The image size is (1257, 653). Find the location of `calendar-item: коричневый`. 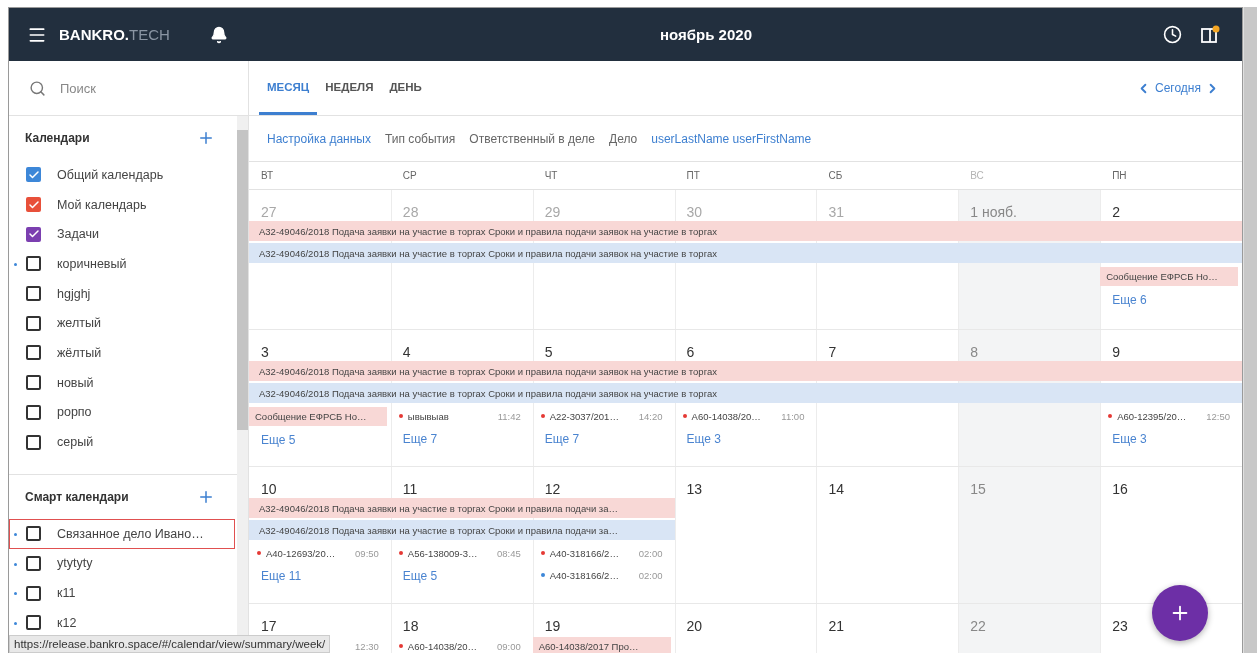

calendar-item: коричневый is located at coordinates (122, 264).